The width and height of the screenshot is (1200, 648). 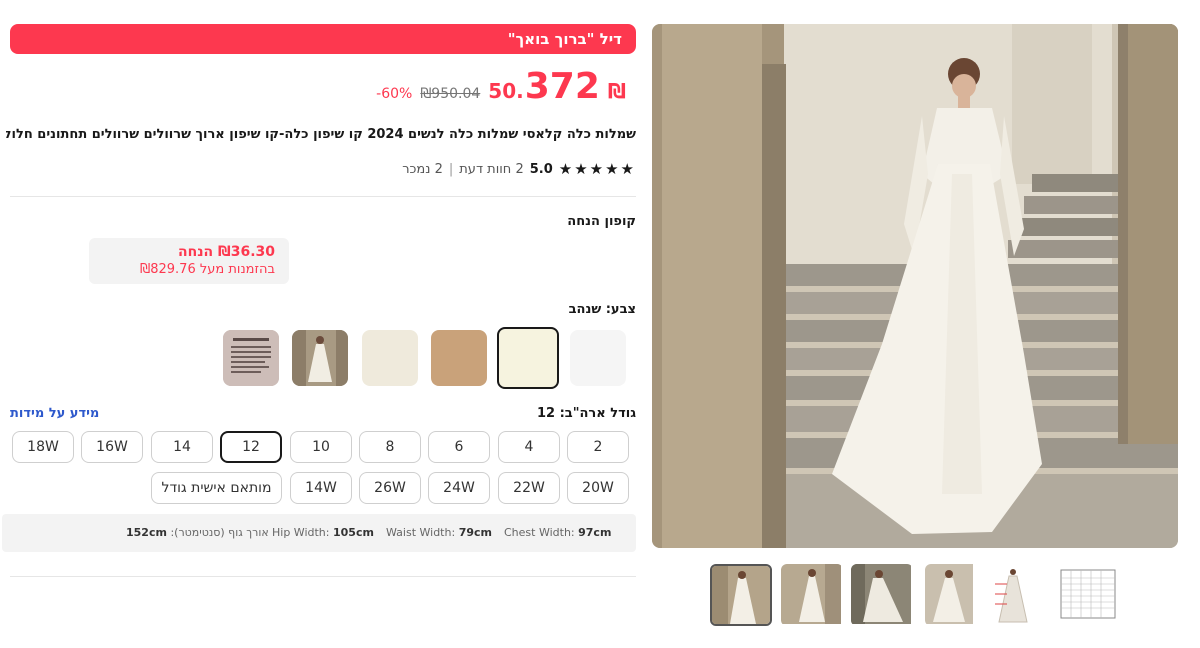 What do you see at coordinates (146, 532) in the screenshot?
I see `spec-body-value: 152cm` at bounding box center [146, 532].